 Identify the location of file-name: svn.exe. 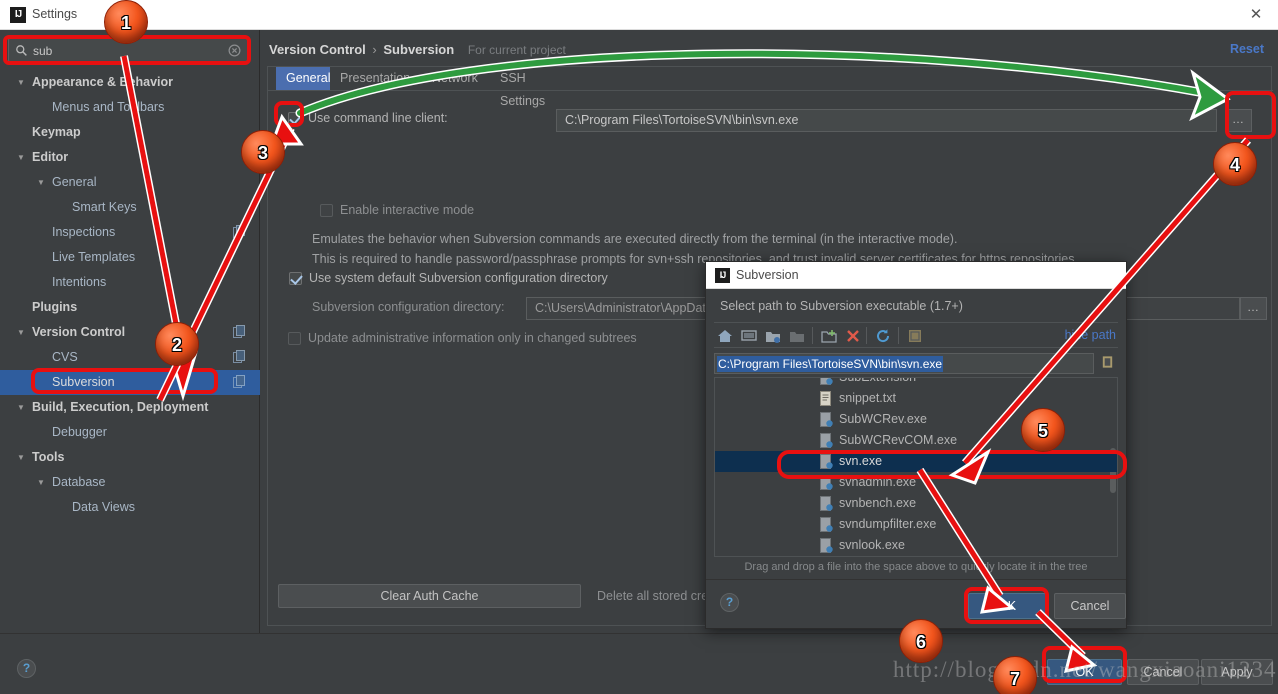
(861, 461).